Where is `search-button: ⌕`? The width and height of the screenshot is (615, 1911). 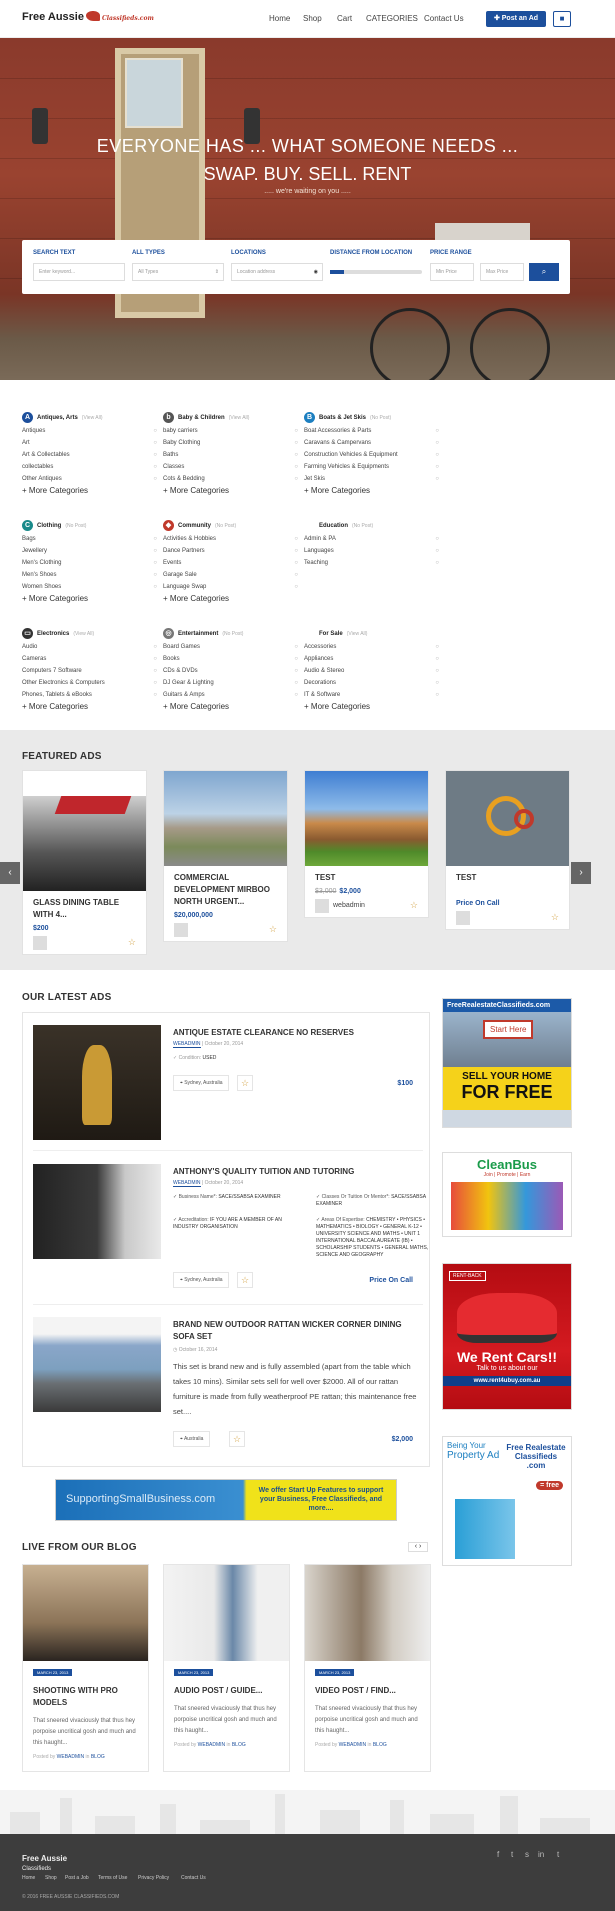
search-button: ⌕ is located at coordinates (544, 272).